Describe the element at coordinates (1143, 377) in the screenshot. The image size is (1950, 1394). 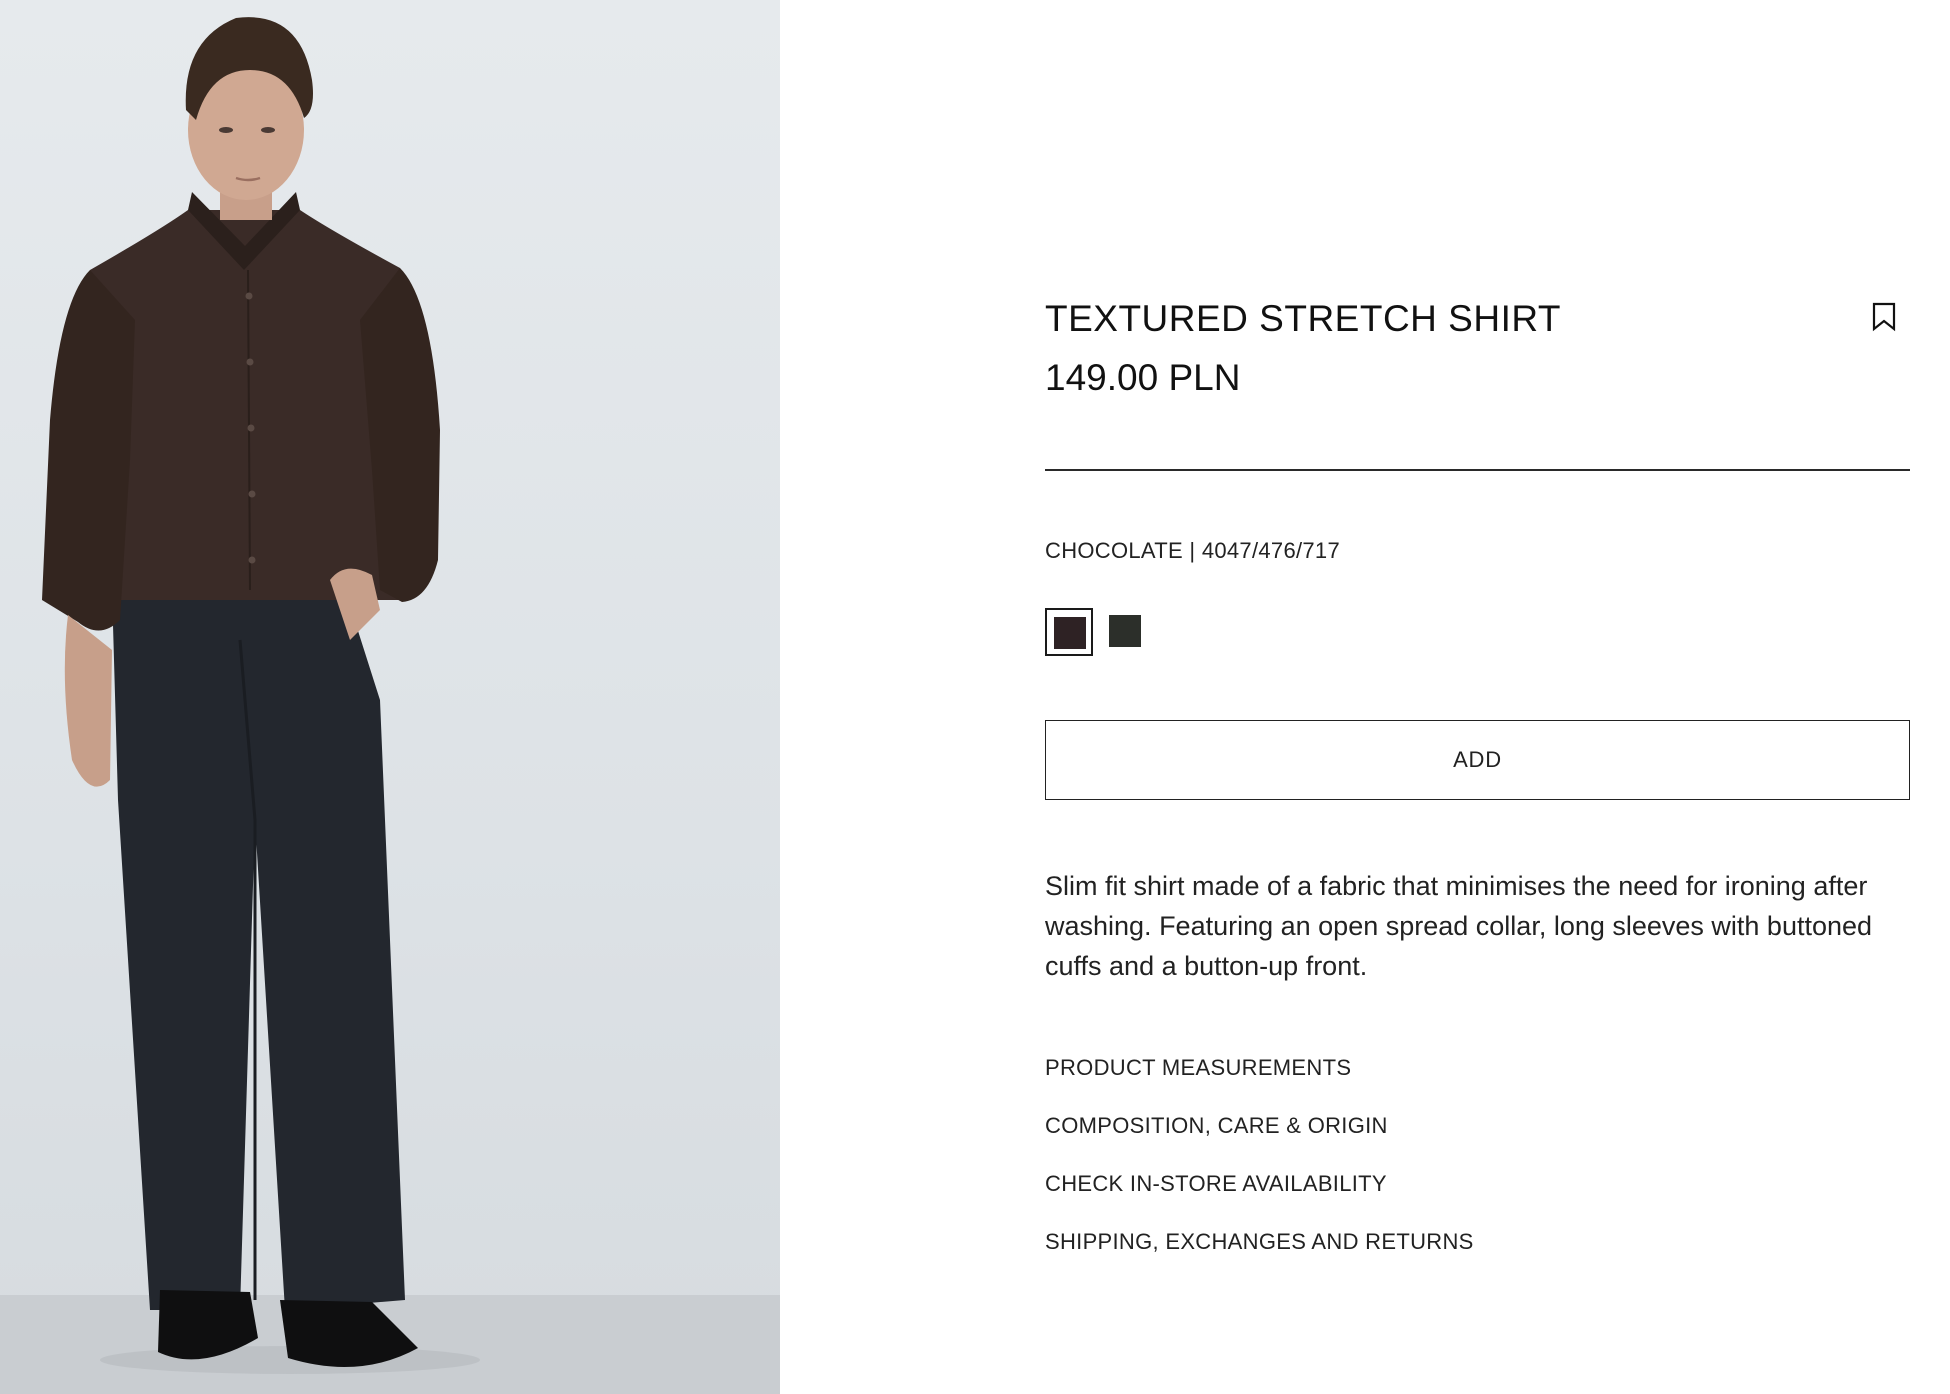
I see `product-price: 149.00 PLN` at that location.